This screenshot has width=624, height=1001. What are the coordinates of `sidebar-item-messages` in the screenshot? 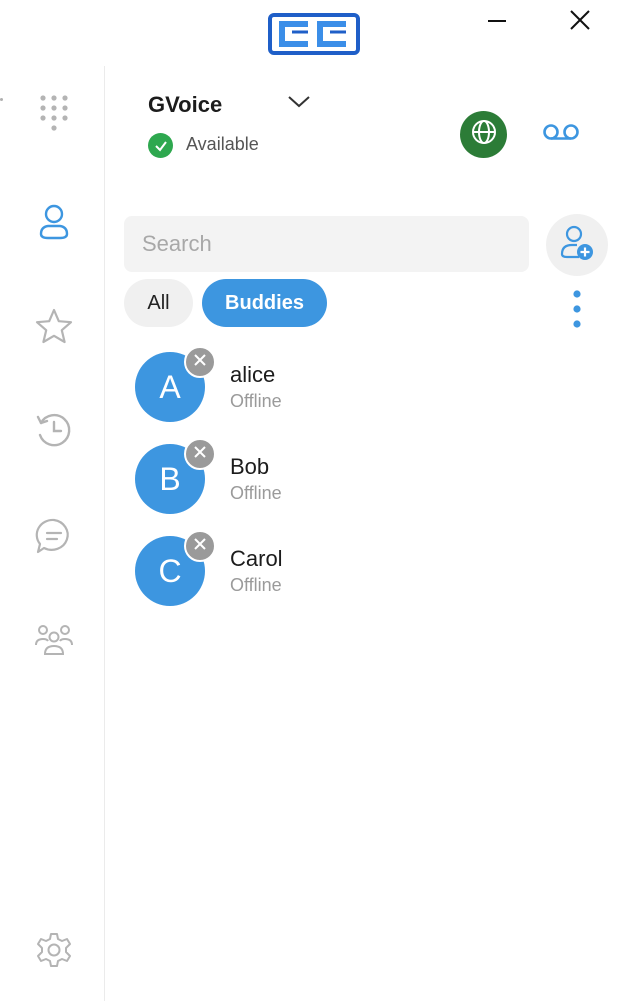 It's located at (54, 538).